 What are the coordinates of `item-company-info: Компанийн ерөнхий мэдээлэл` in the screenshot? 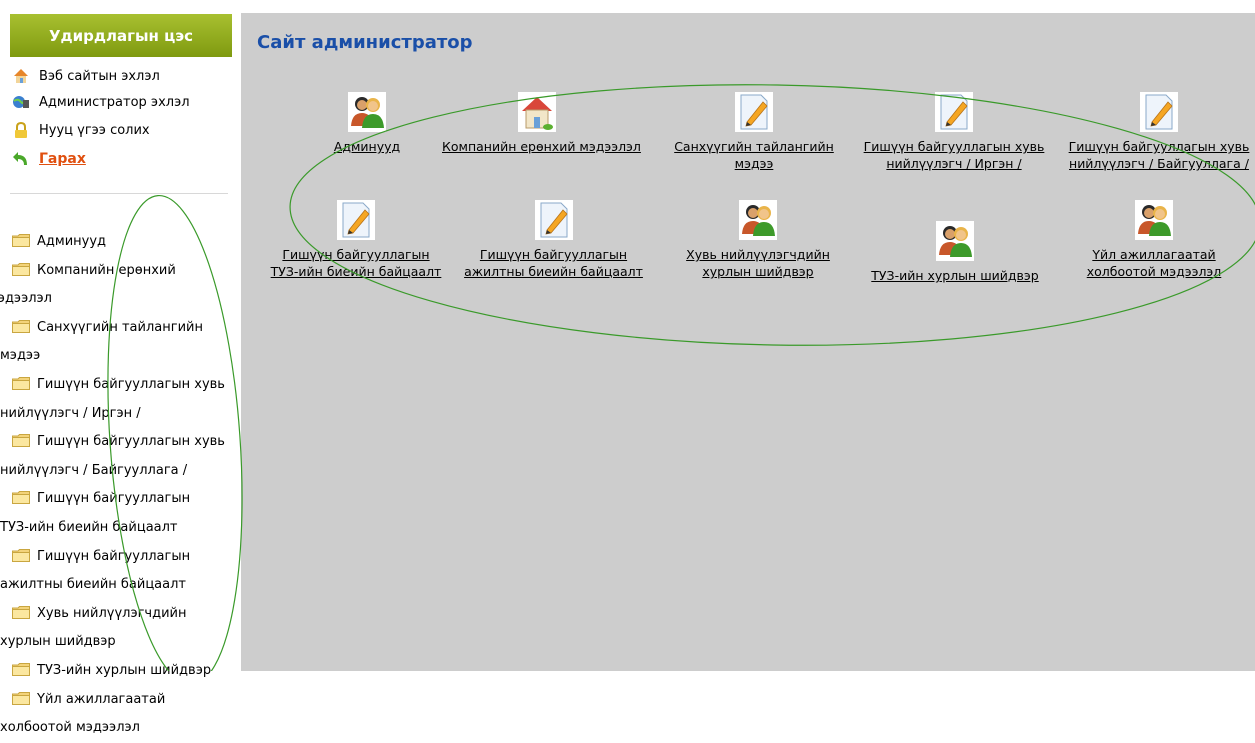 It's located at (541, 123).